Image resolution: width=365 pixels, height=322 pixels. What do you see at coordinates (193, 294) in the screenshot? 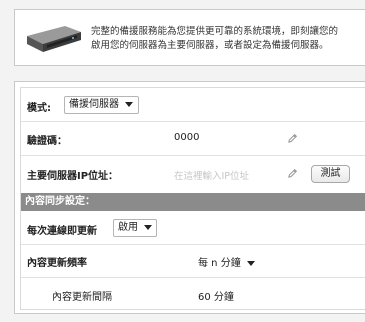
I see `update-interval-row: 內容更新間隔 60 分鐘` at bounding box center [193, 294].